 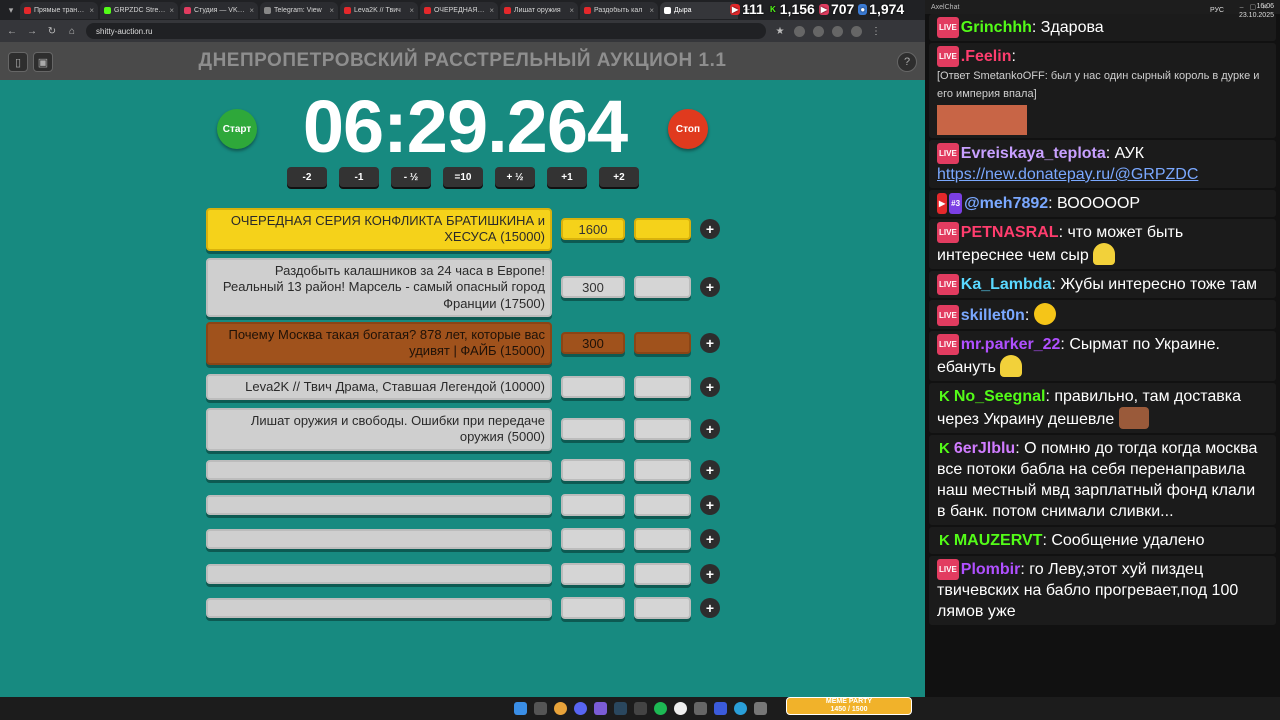 What do you see at coordinates (307, 177) in the screenshot?
I see `time-step-button: -2` at bounding box center [307, 177].